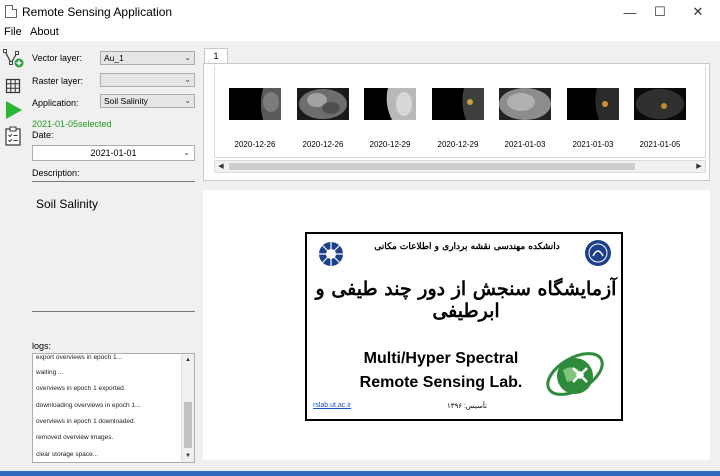 The width and height of the screenshot is (720, 476). I want to click on title-bar: Remote Sensing Application — ☐ ✕, so click(360, 12).